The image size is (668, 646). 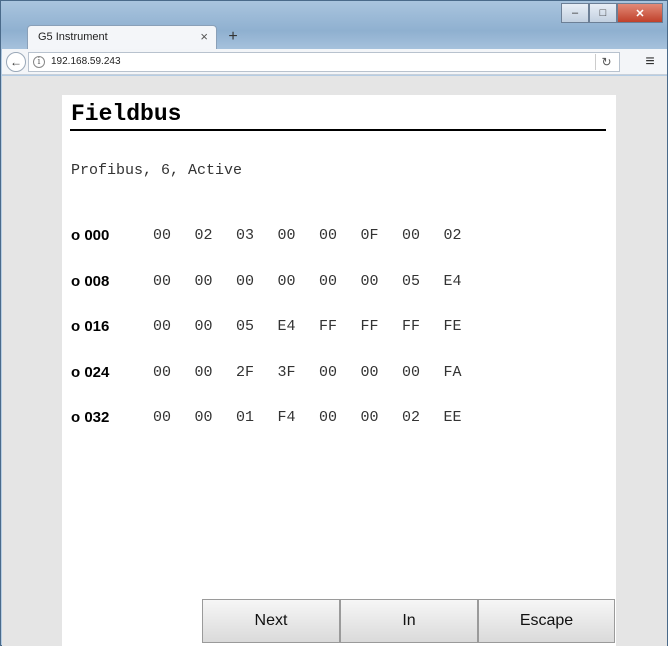 I want to click on url-bar: i 192.168.59.243 ↻, so click(x=324, y=62).